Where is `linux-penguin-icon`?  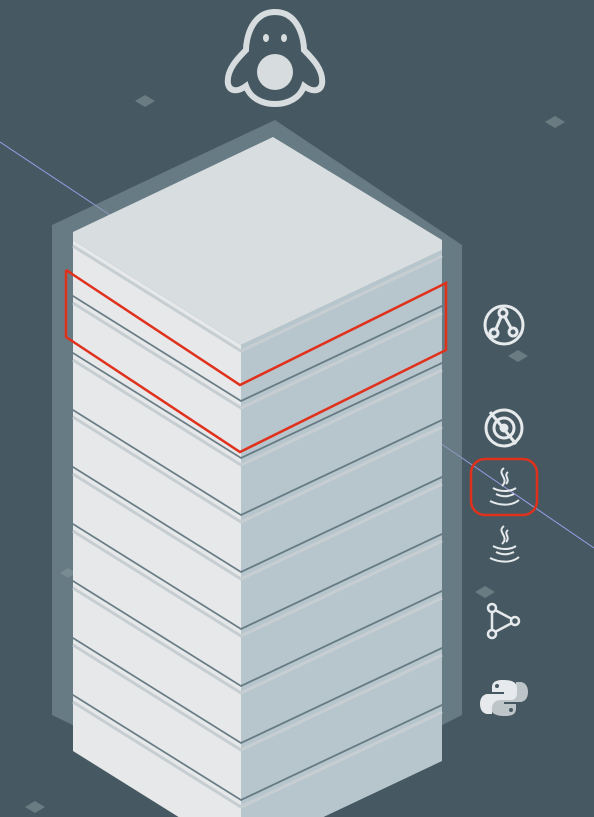
linux-penguin-icon is located at coordinates (275, 58).